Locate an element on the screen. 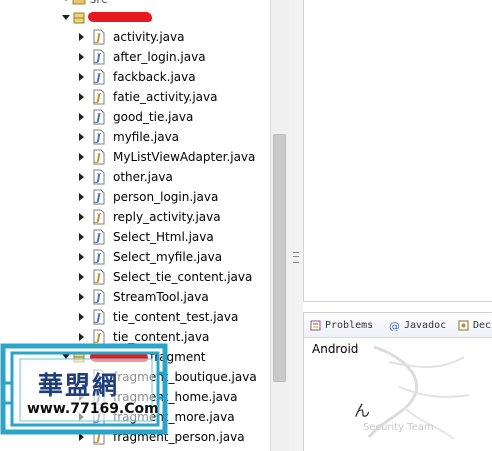  java-file-label: other.java is located at coordinates (143, 177).